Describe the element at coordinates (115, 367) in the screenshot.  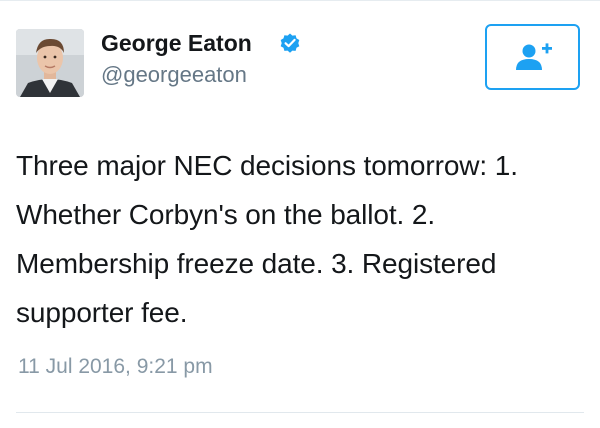
I see `tweet-timestamp: 11 Jul 2016, 9:21 pm` at that location.